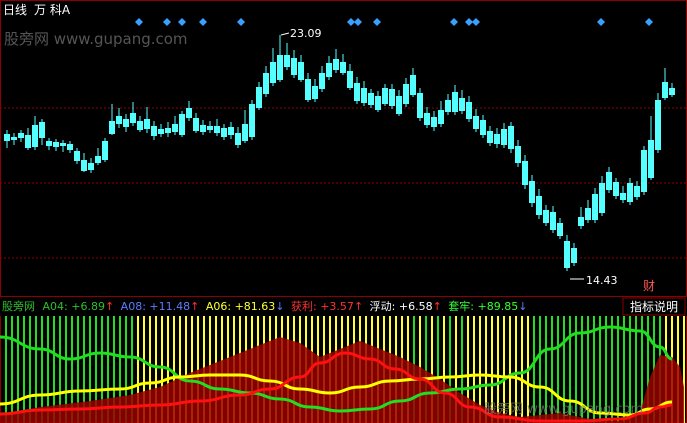 The height and width of the screenshot is (423, 687). What do you see at coordinates (194, 306) in the screenshot?
I see `legend-a08-arrow: ↑` at bounding box center [194, 306].